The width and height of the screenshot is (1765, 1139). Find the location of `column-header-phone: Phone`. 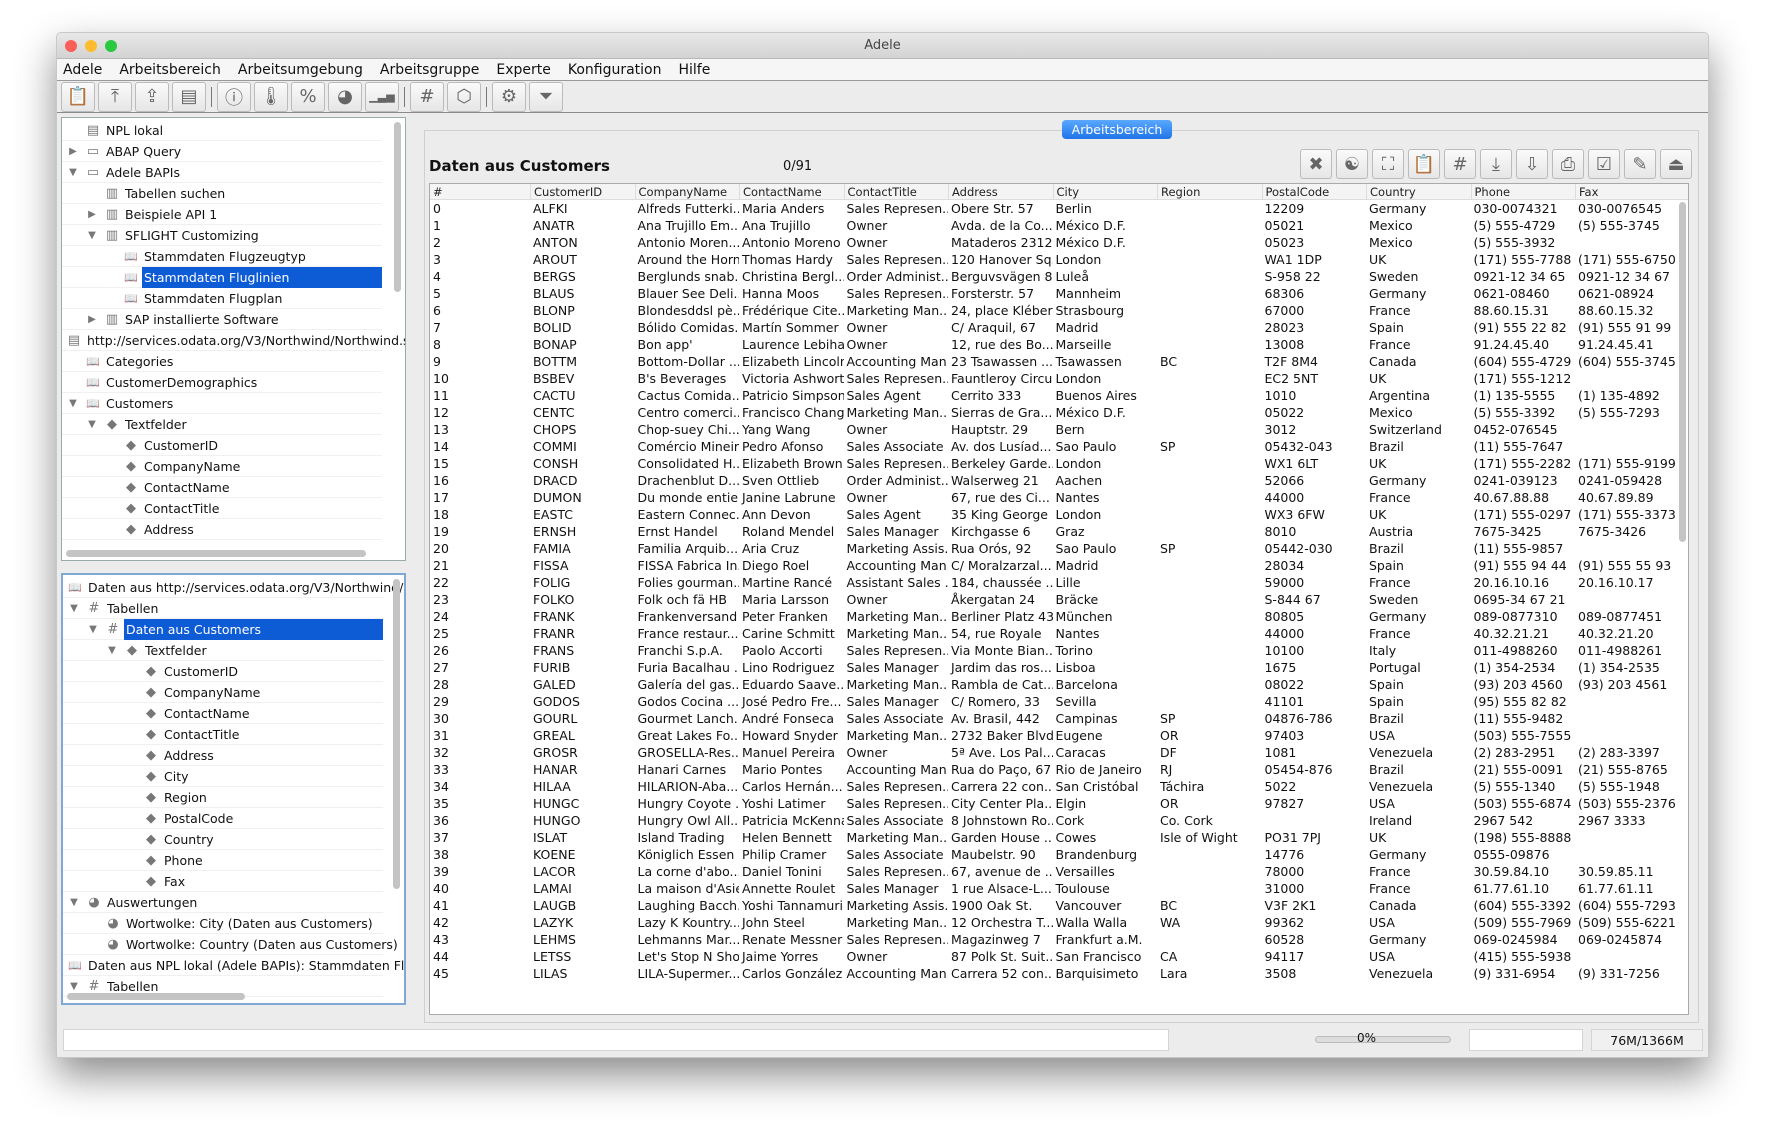

column-header-phone: Phone is located at coordinates (1523, 191).